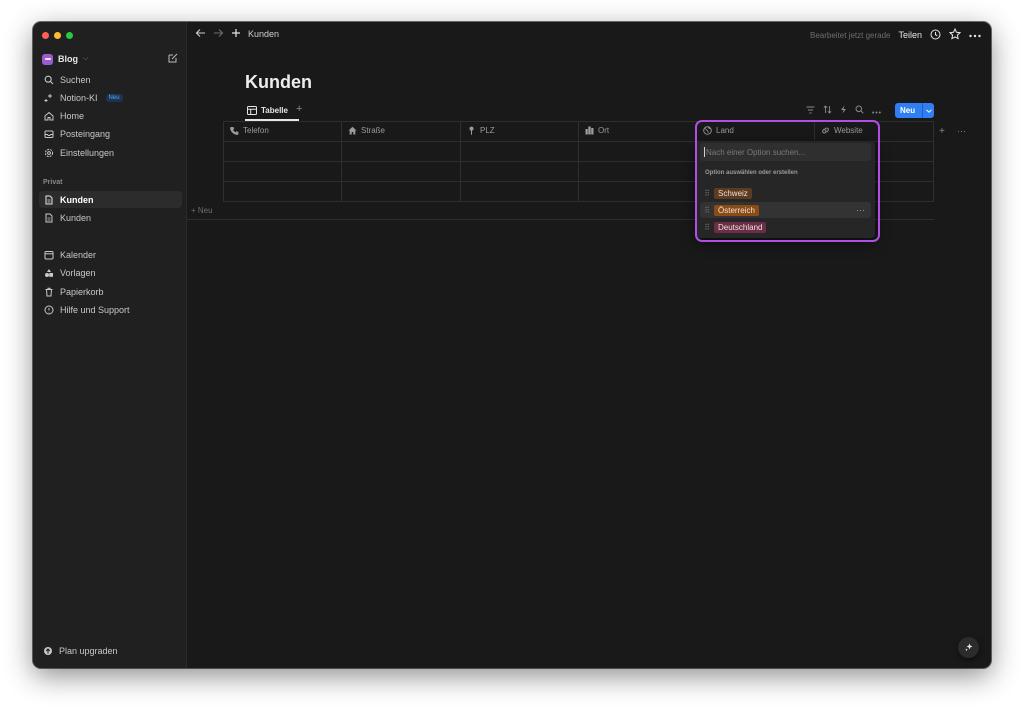 The width and height of the screenshot is (1024, 712). Describe the element at coordinates (751, 173) in the screenshot. I see `dropdown-section-label: Option auswählen oder erstellen` at that location.